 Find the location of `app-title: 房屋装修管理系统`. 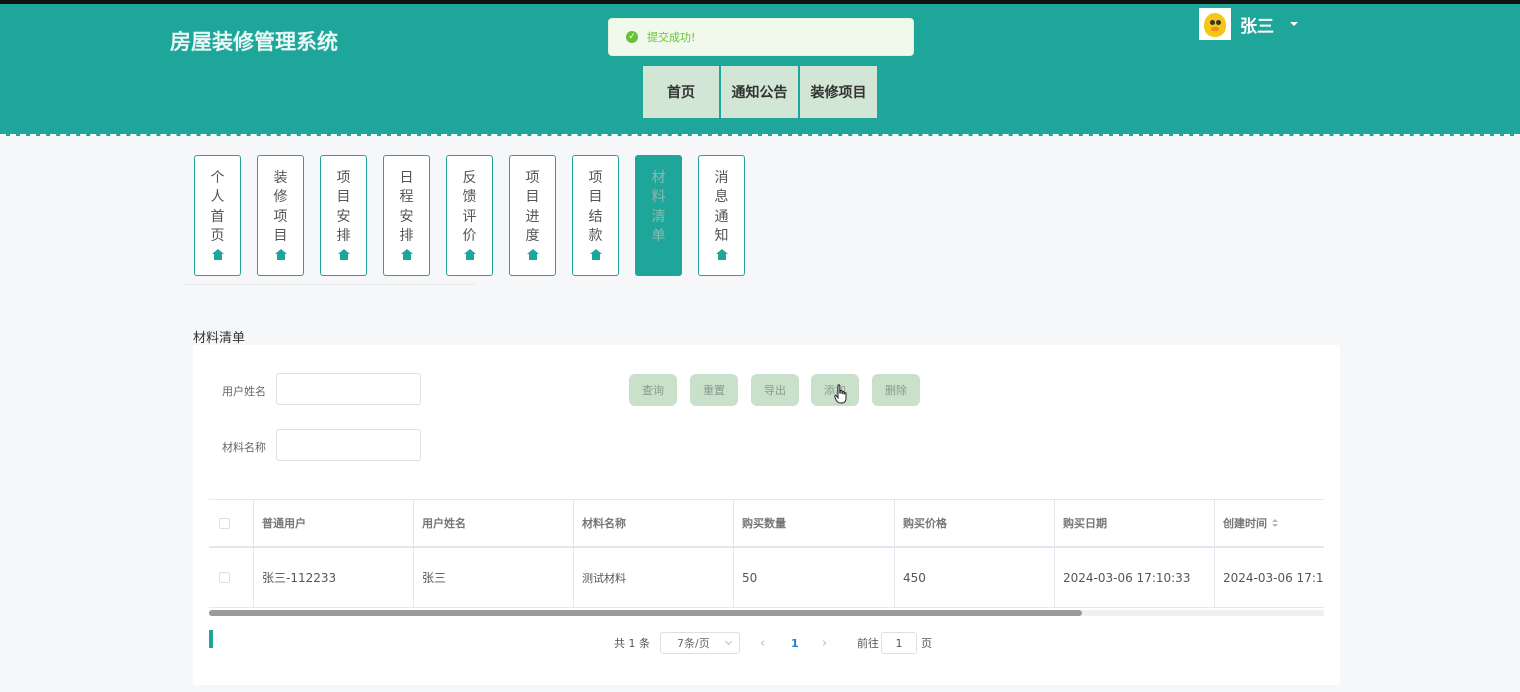

app-title: 房屋装修管理系统 is located at coordinates (254, 42).